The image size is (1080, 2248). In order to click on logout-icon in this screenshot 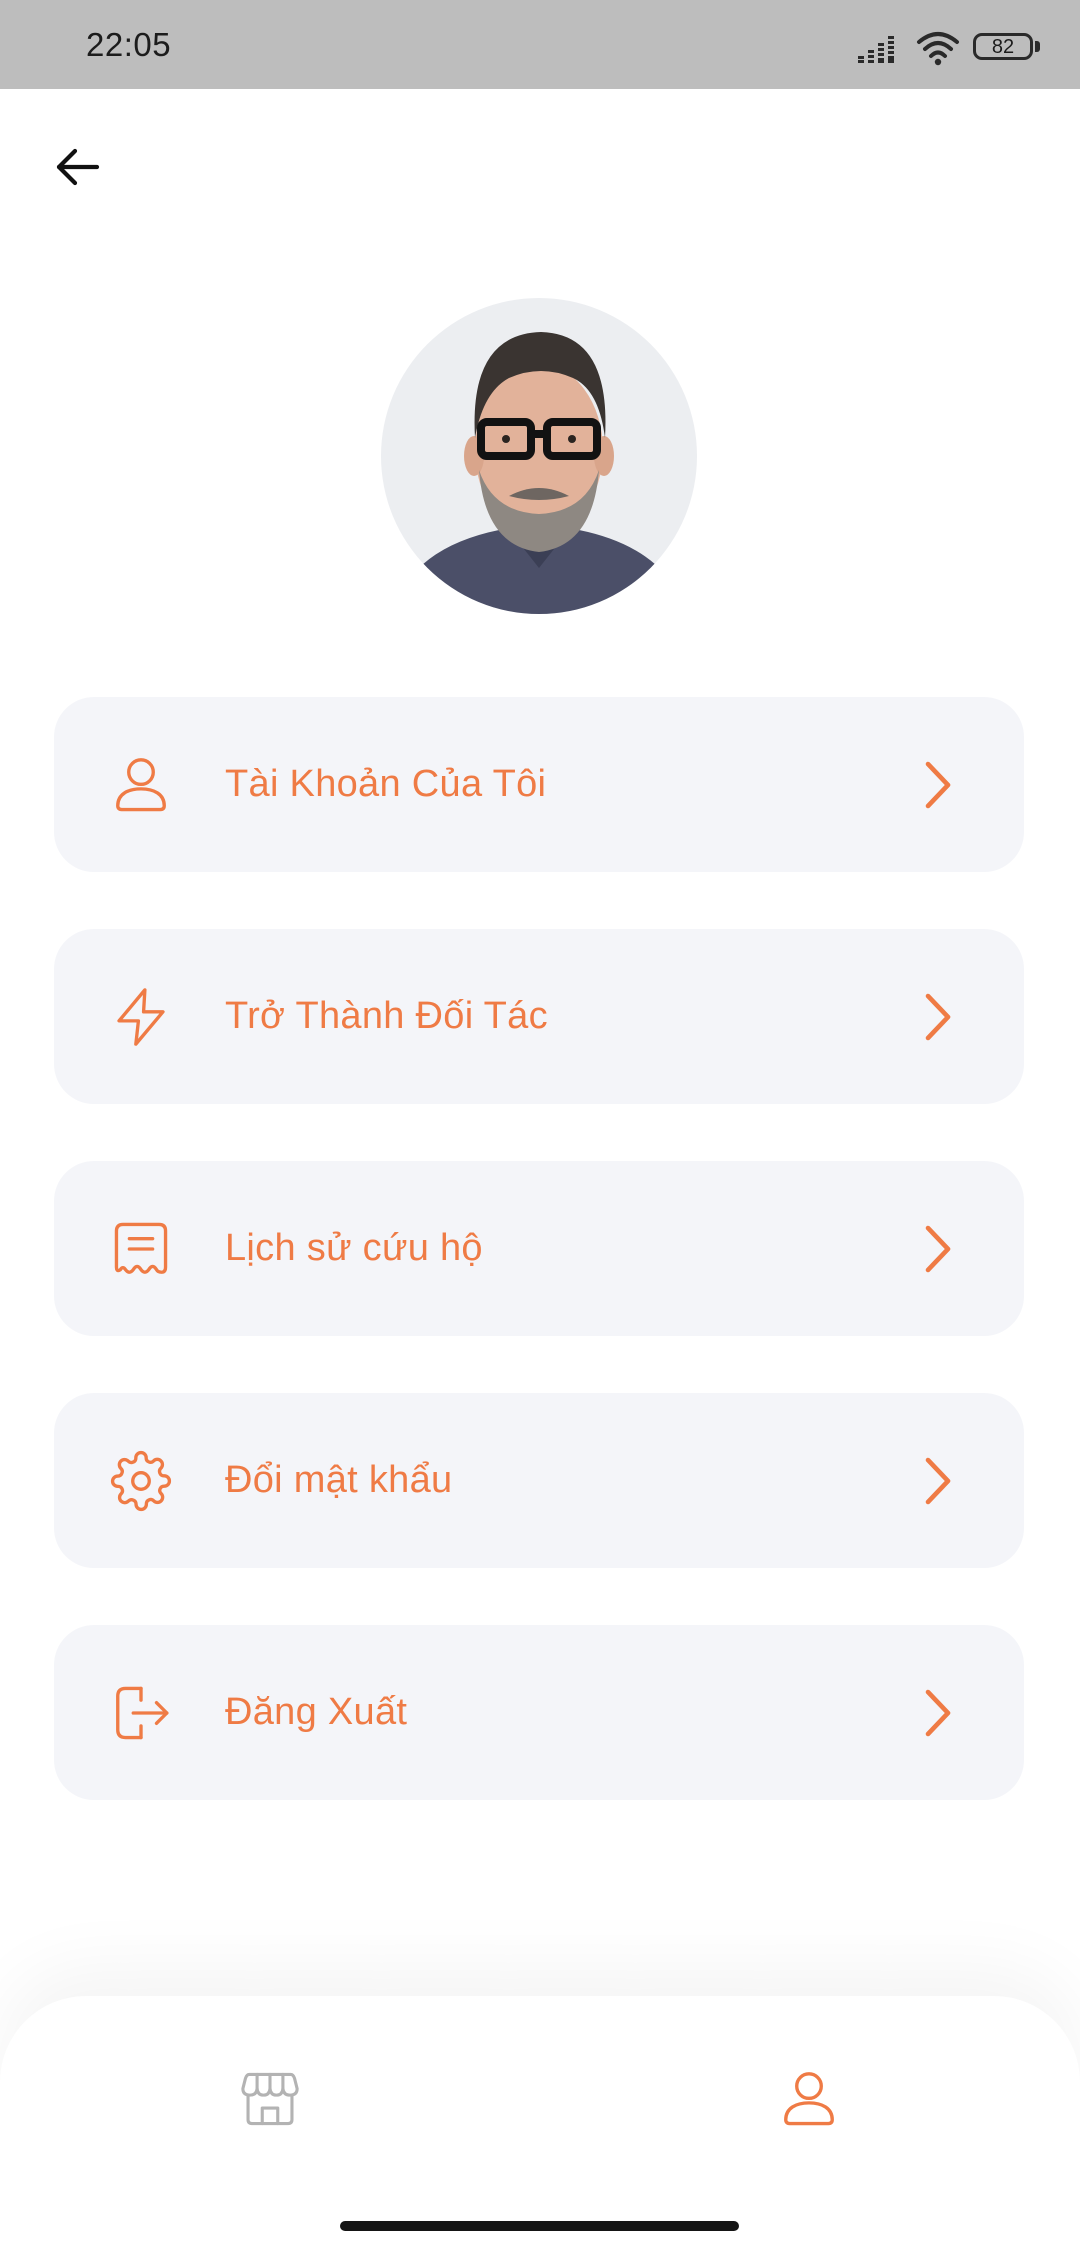, I will do `click(142, 1712)`.